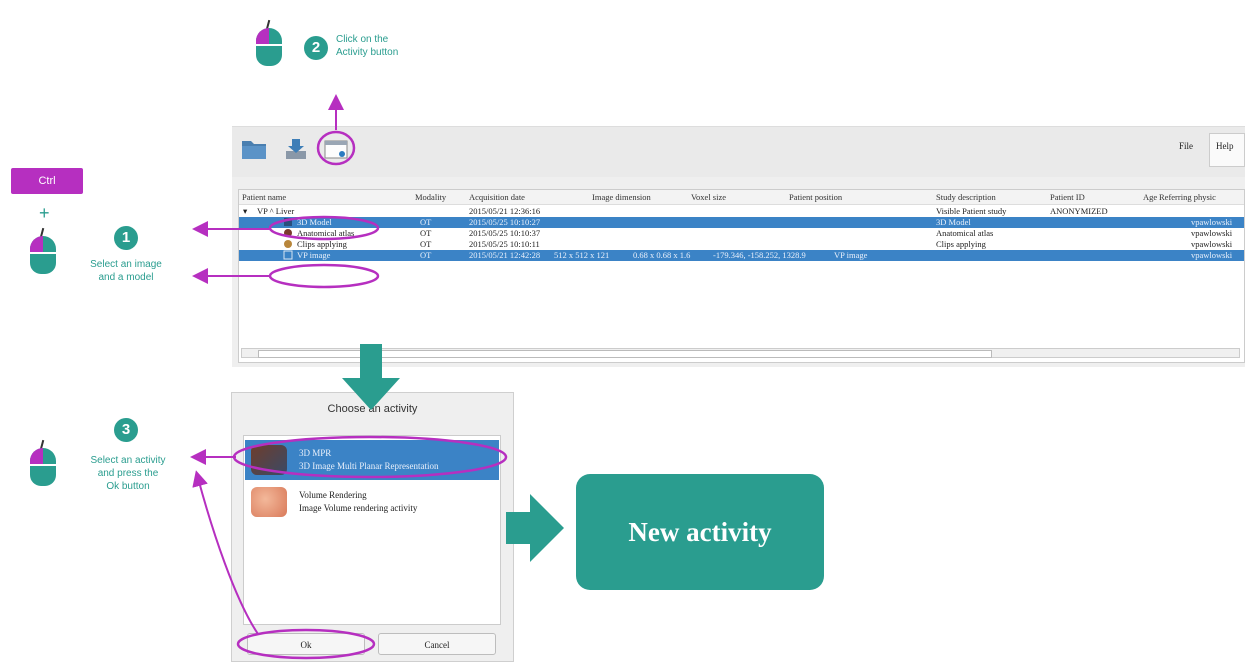 This screenshot has height=662, width=1245. Describe the element at coordinates (324, 276) in the screenshot. I see `highlight-vp-image-row` at that location.